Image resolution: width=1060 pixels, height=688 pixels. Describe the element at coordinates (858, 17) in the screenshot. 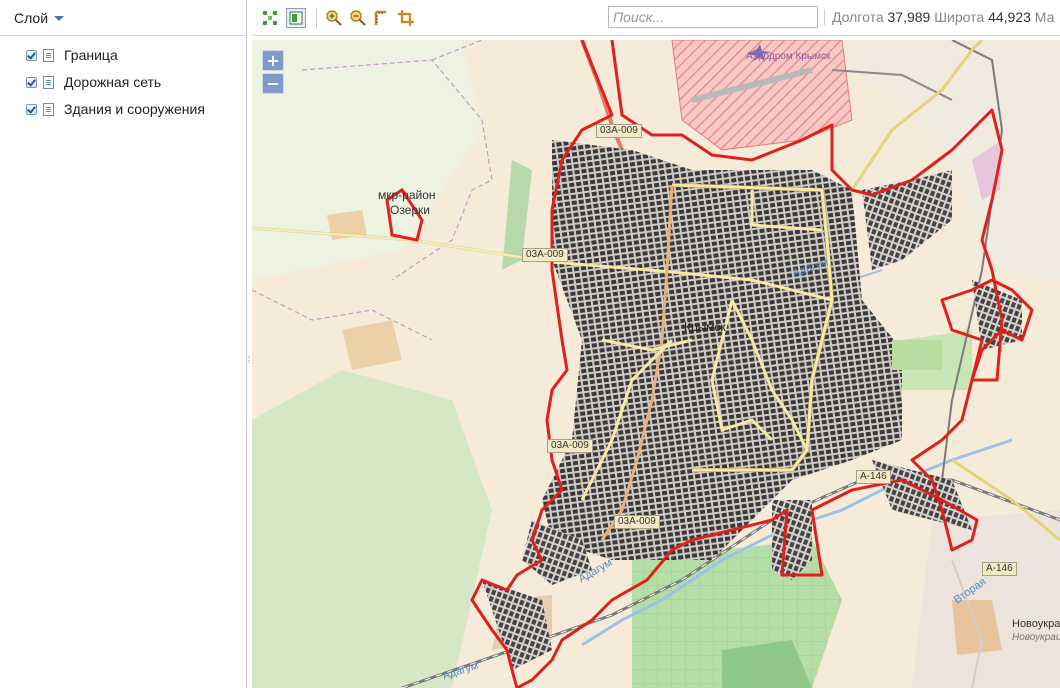

I see `longitude-label: Долгота` at that location.